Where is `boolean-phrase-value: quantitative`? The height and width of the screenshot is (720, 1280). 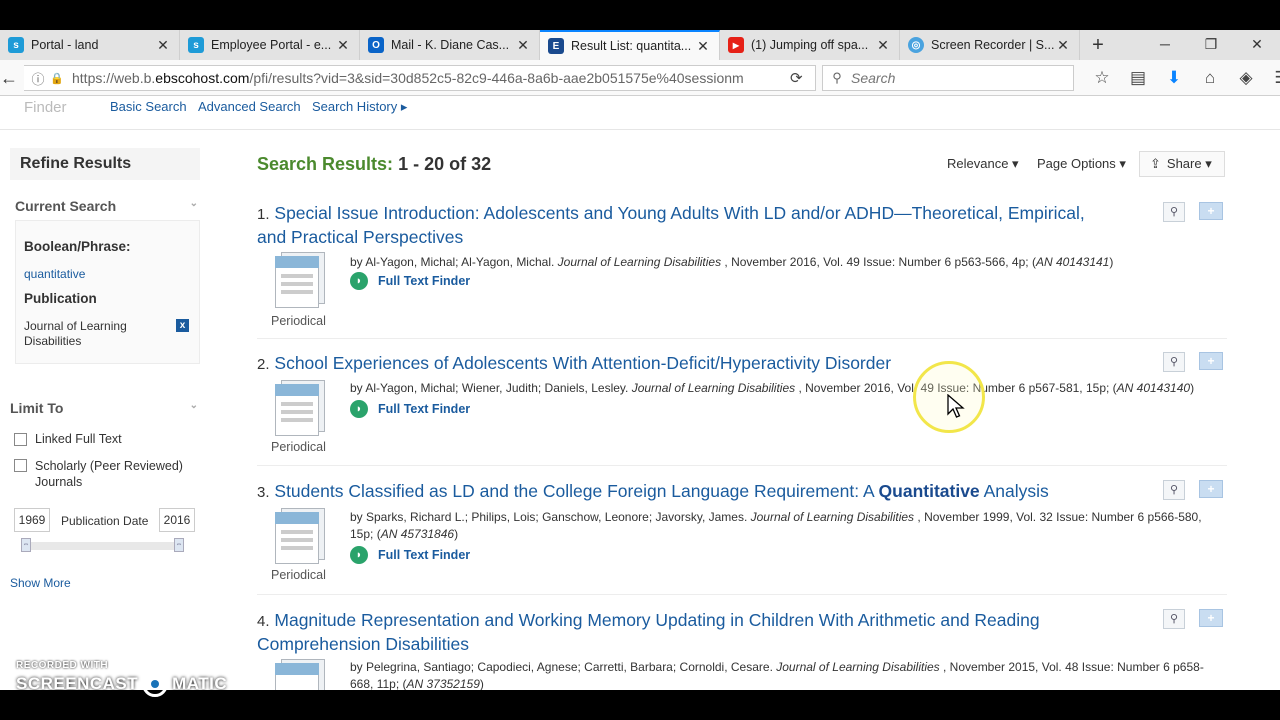 boolean-phrase-value: quantitative is located at coordinates (54, 274).